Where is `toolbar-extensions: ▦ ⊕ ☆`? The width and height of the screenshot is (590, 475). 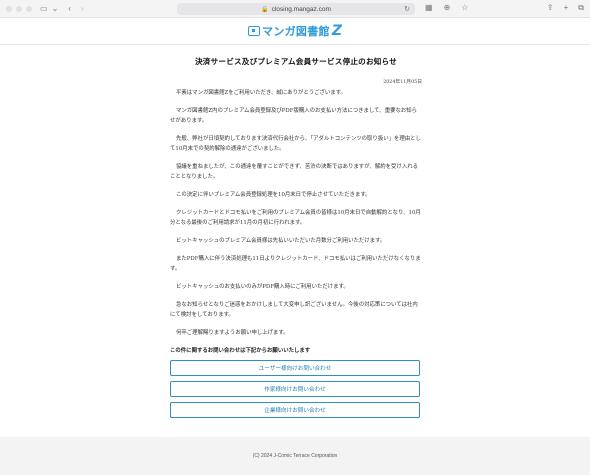
toolbar-extensions: ▦ ⊕ ☆ is located at coordinates (446, 7).